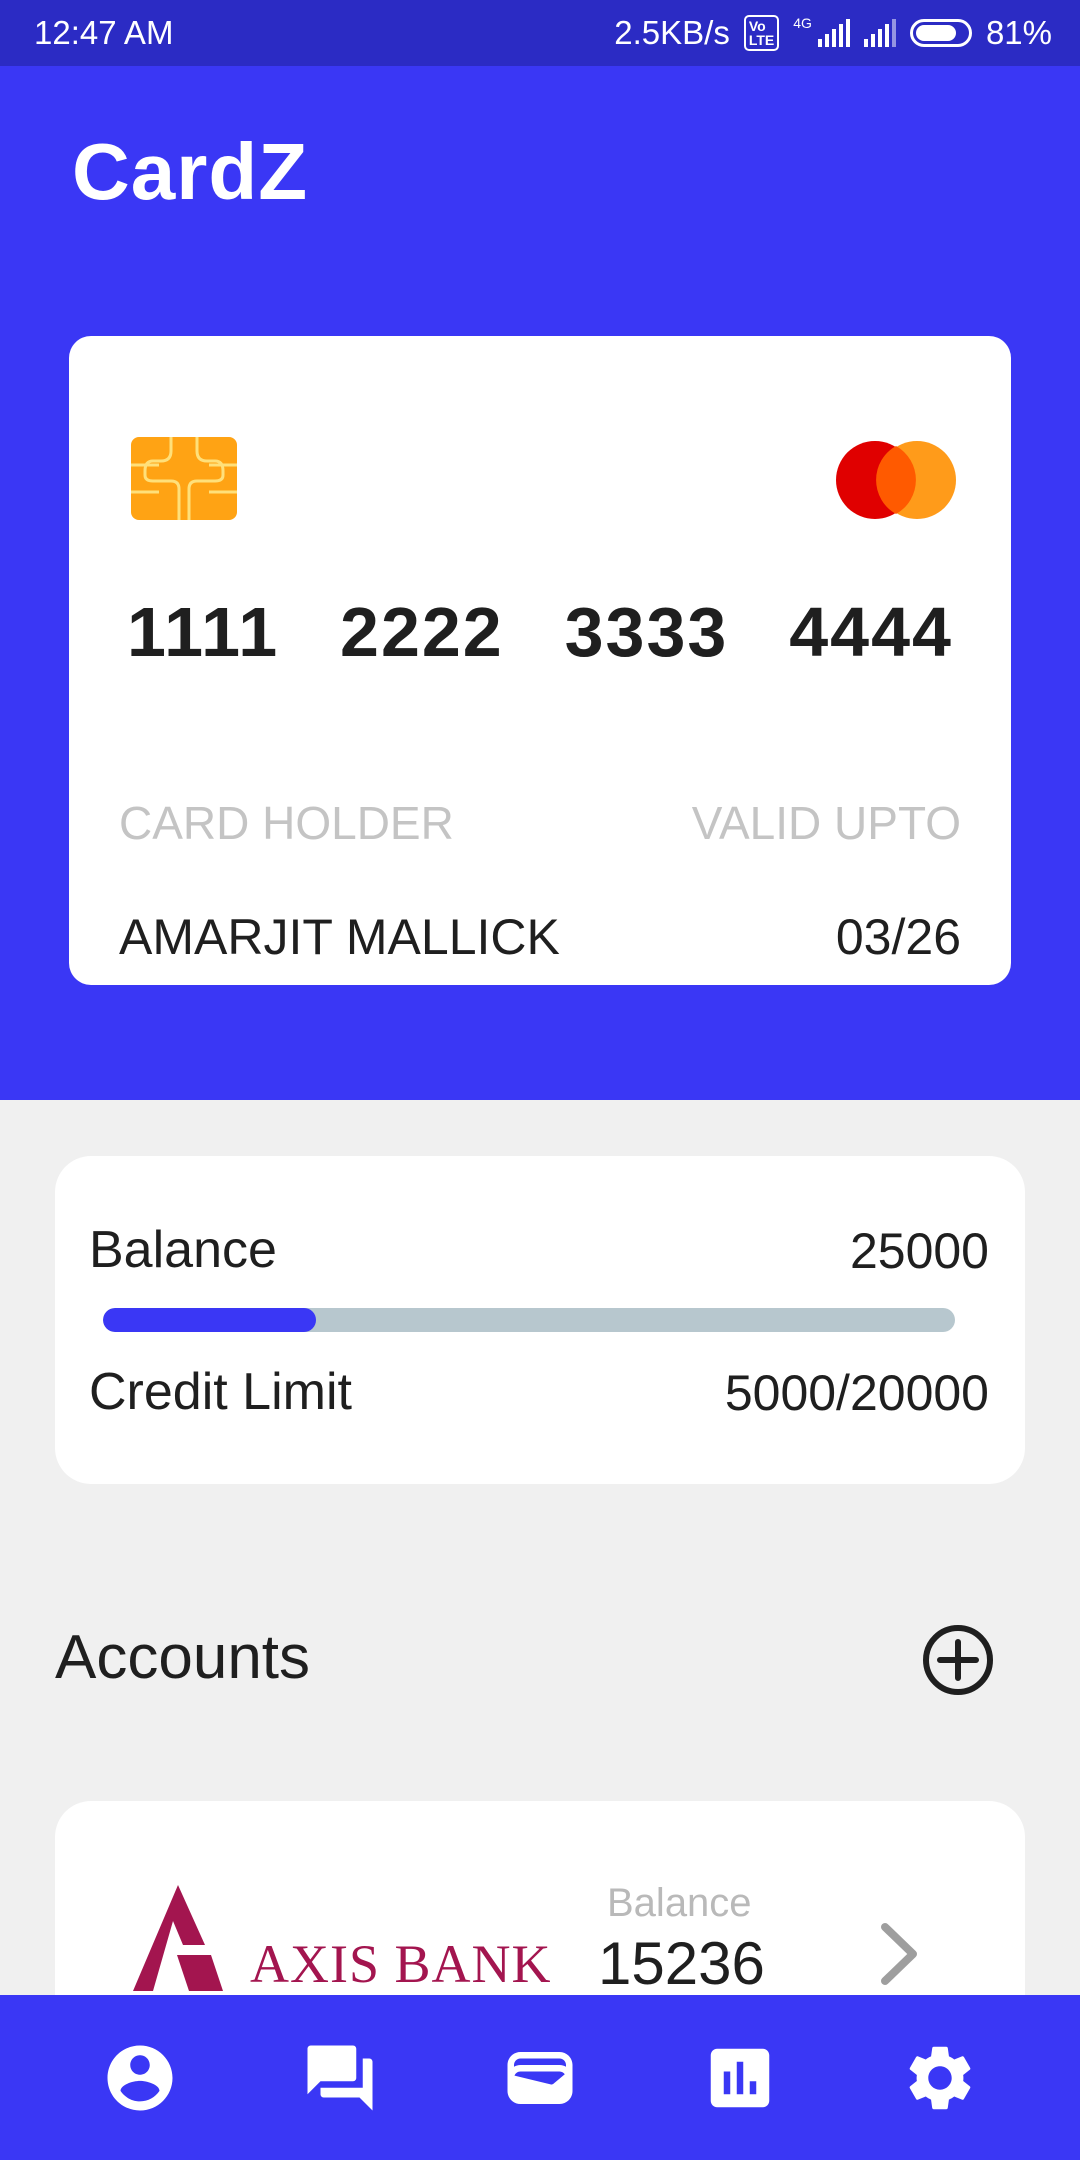  I want to click on credit-limit-value: 5000/20000, so click(856, 1393).